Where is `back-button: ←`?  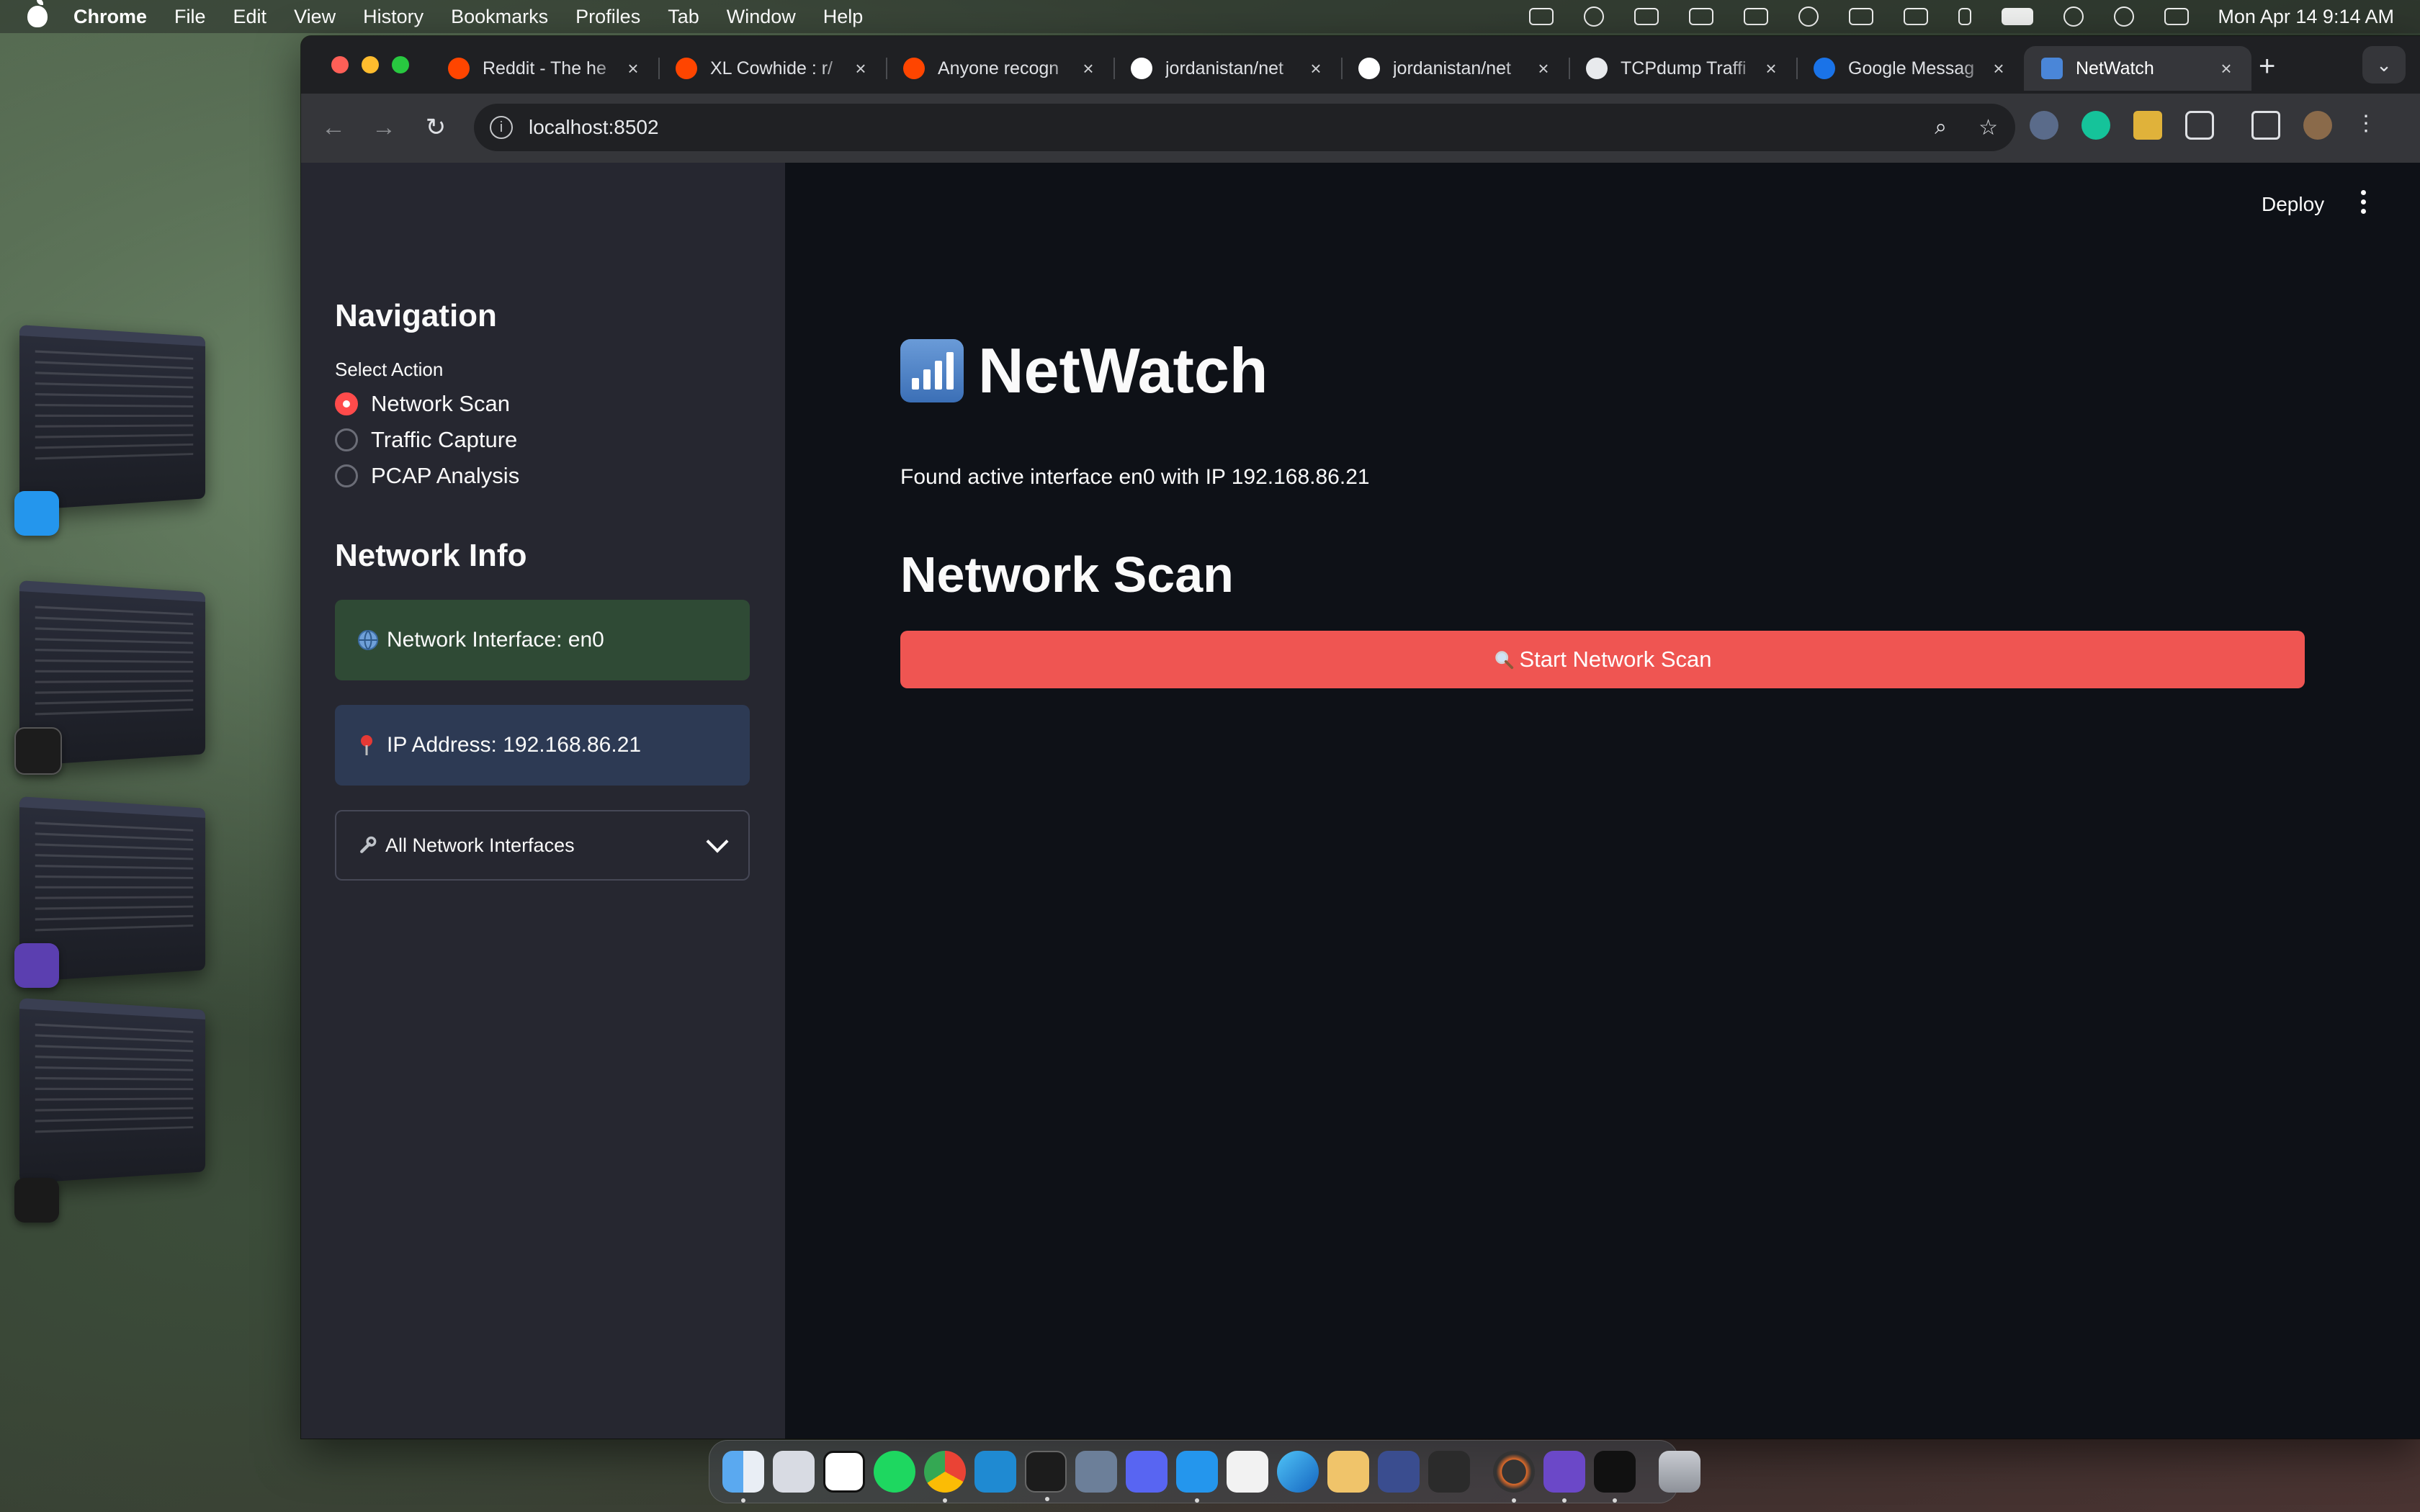
back-button: ← is located at coordinates (333, 127).